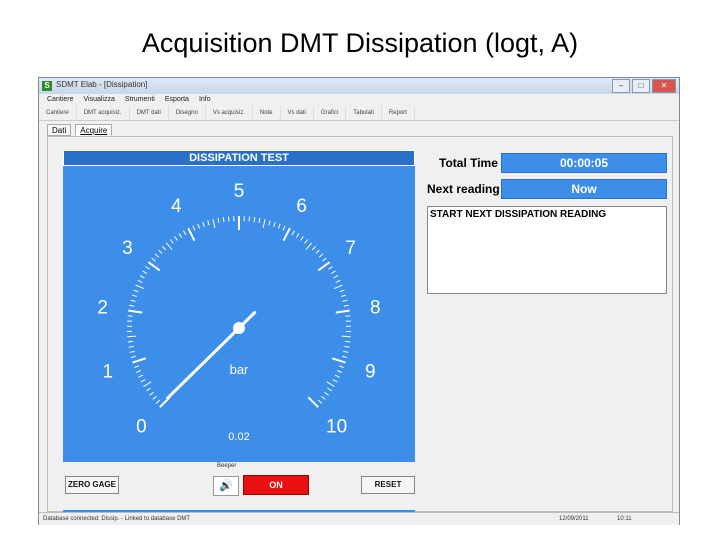 The height and width of the screenshot is (540, 720). I want to click on menu-item: Visualizza, so click(98, 100).